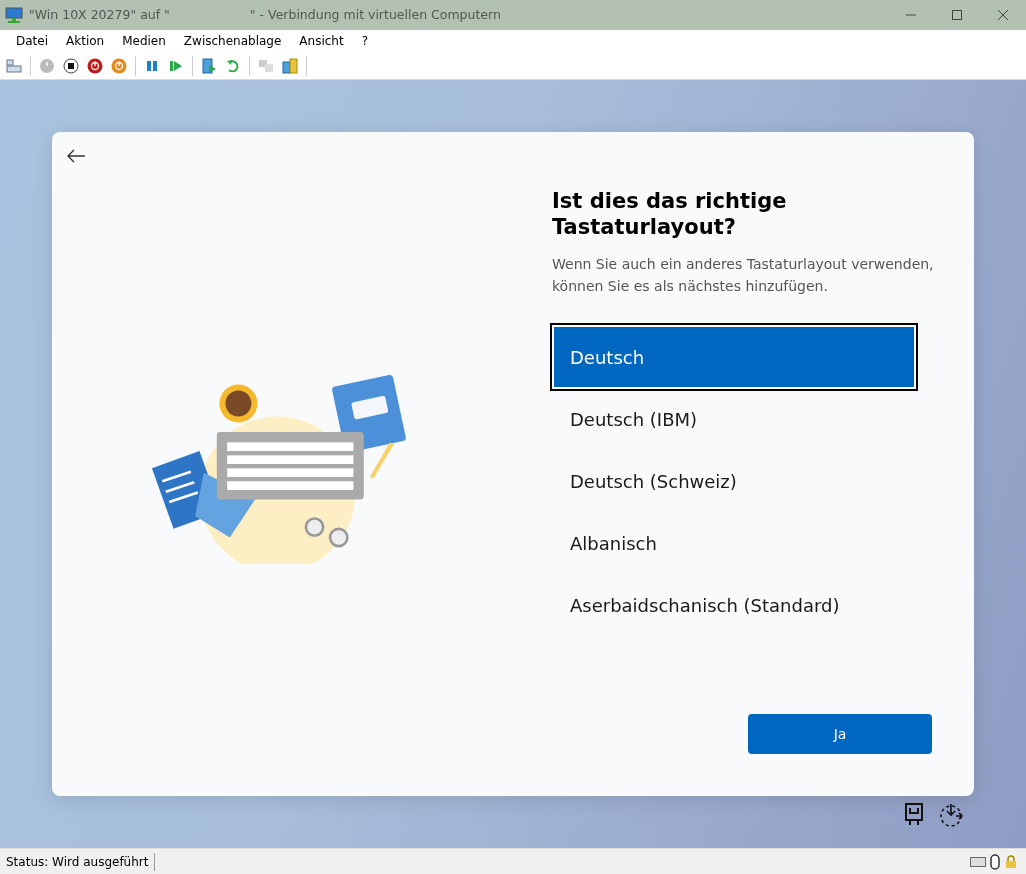 The width and height of the screenshot is (1026, 874). I want to click on layout-option: Deutsch (IBM), so click(734, 419).